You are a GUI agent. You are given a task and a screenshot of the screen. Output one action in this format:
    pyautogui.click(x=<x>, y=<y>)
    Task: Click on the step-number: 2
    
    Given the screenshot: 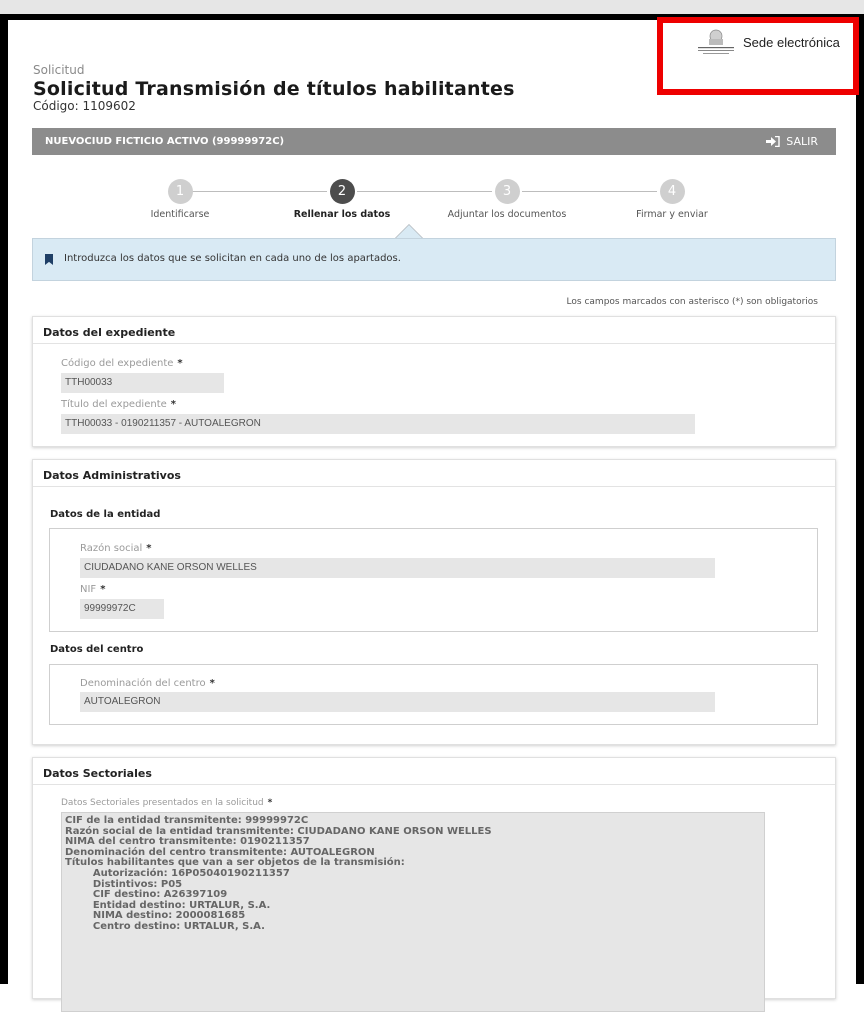 What is the action you would take?
    pyautogui.click(x=342, y=191)
    